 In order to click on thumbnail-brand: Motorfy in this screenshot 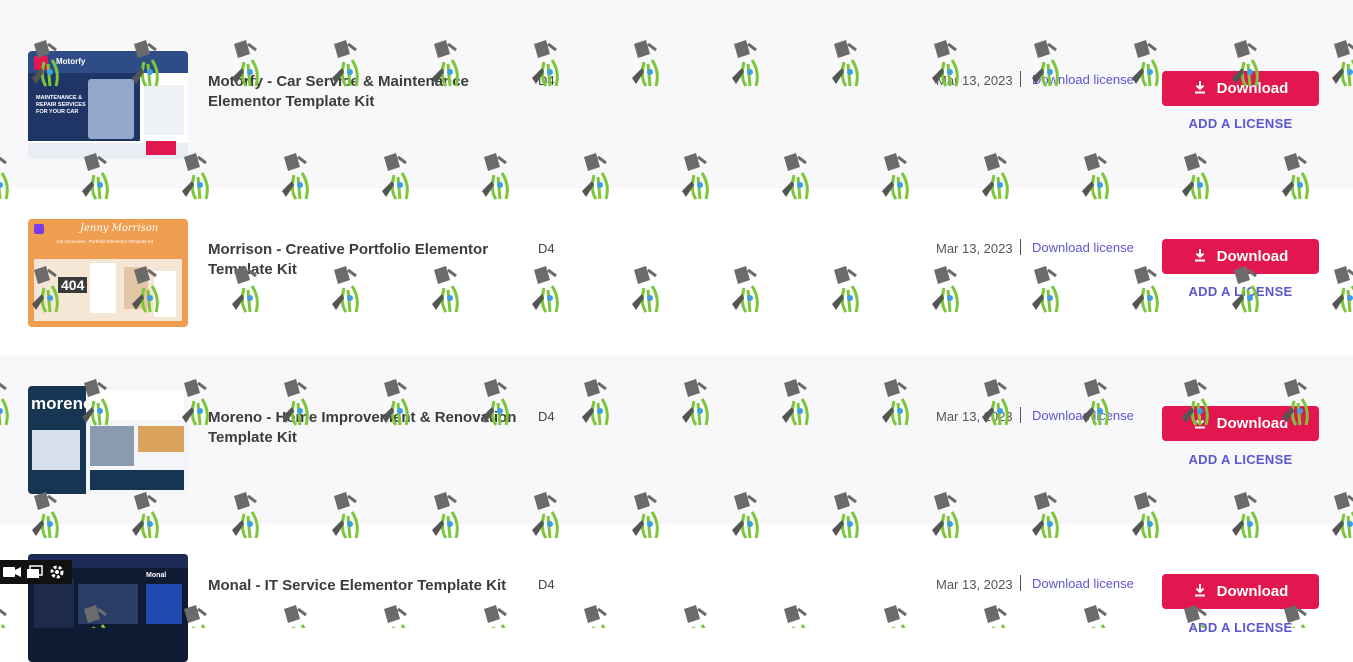, I will do `click(71, 61)`.